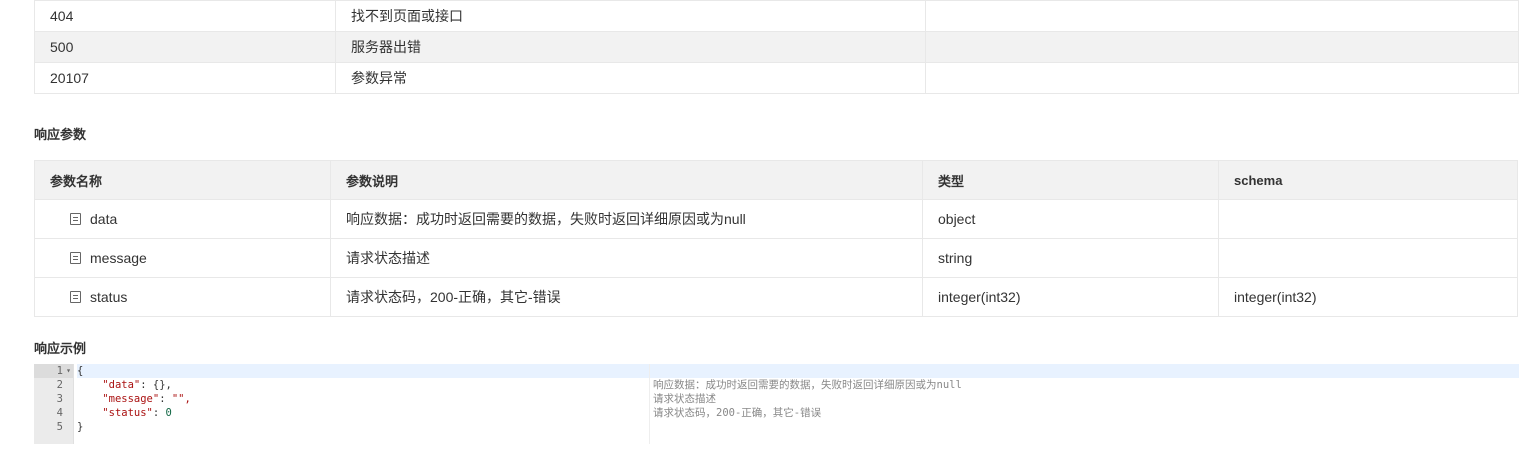 Image resolution: width=1530 pixels, height=452 pixels. I want to click on line-number: 2, so click(59, 385).